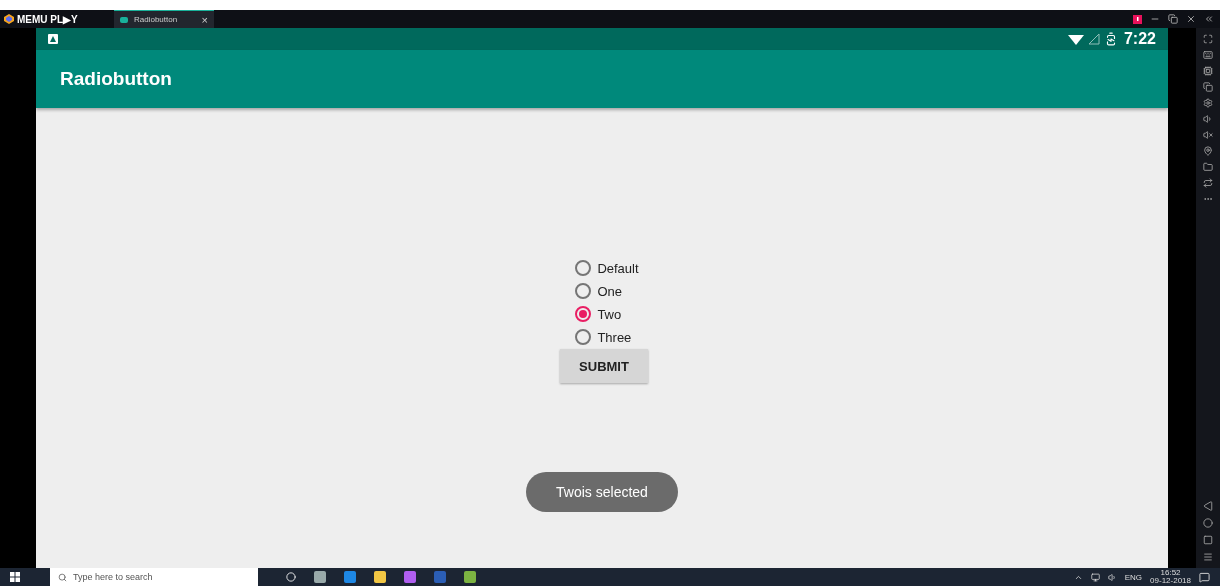 Image resolution: width=1220 pixels, height=586 pixels. Describe the element at coordinates (607, 337) in the screenshot. I see `radio-option: Three` at that location.